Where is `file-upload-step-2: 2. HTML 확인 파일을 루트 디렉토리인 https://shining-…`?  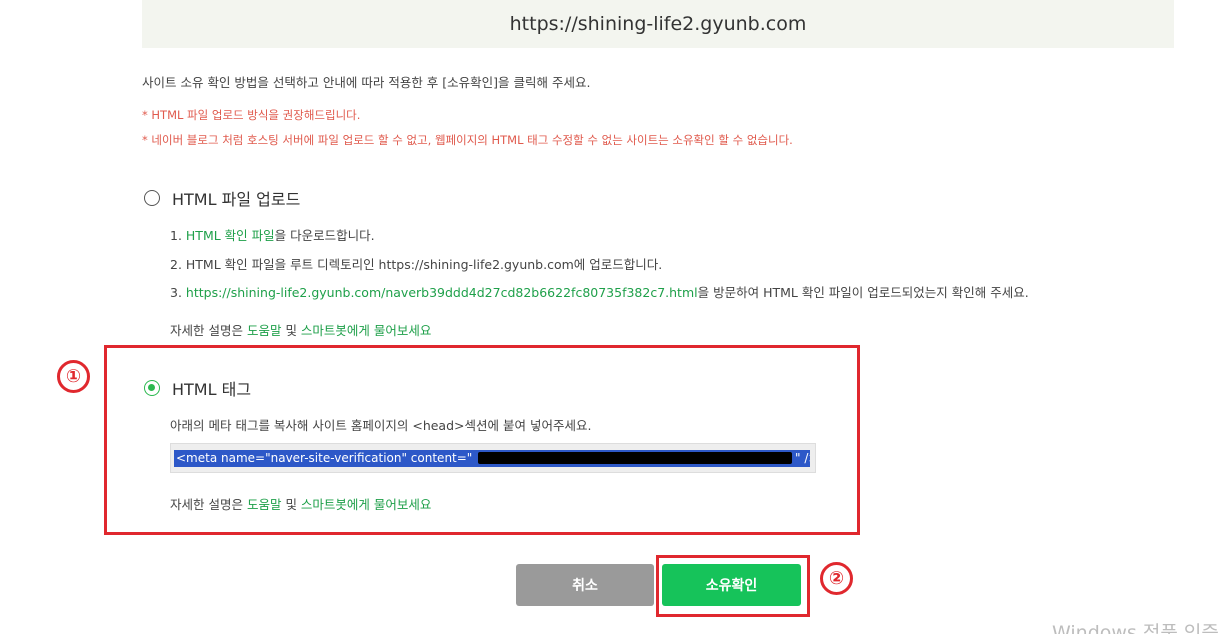 file-upload-step-2: 2. HTML 확인 파일을 루트 디렉토리인 https://shining-… is located at coordinates (416, 264).